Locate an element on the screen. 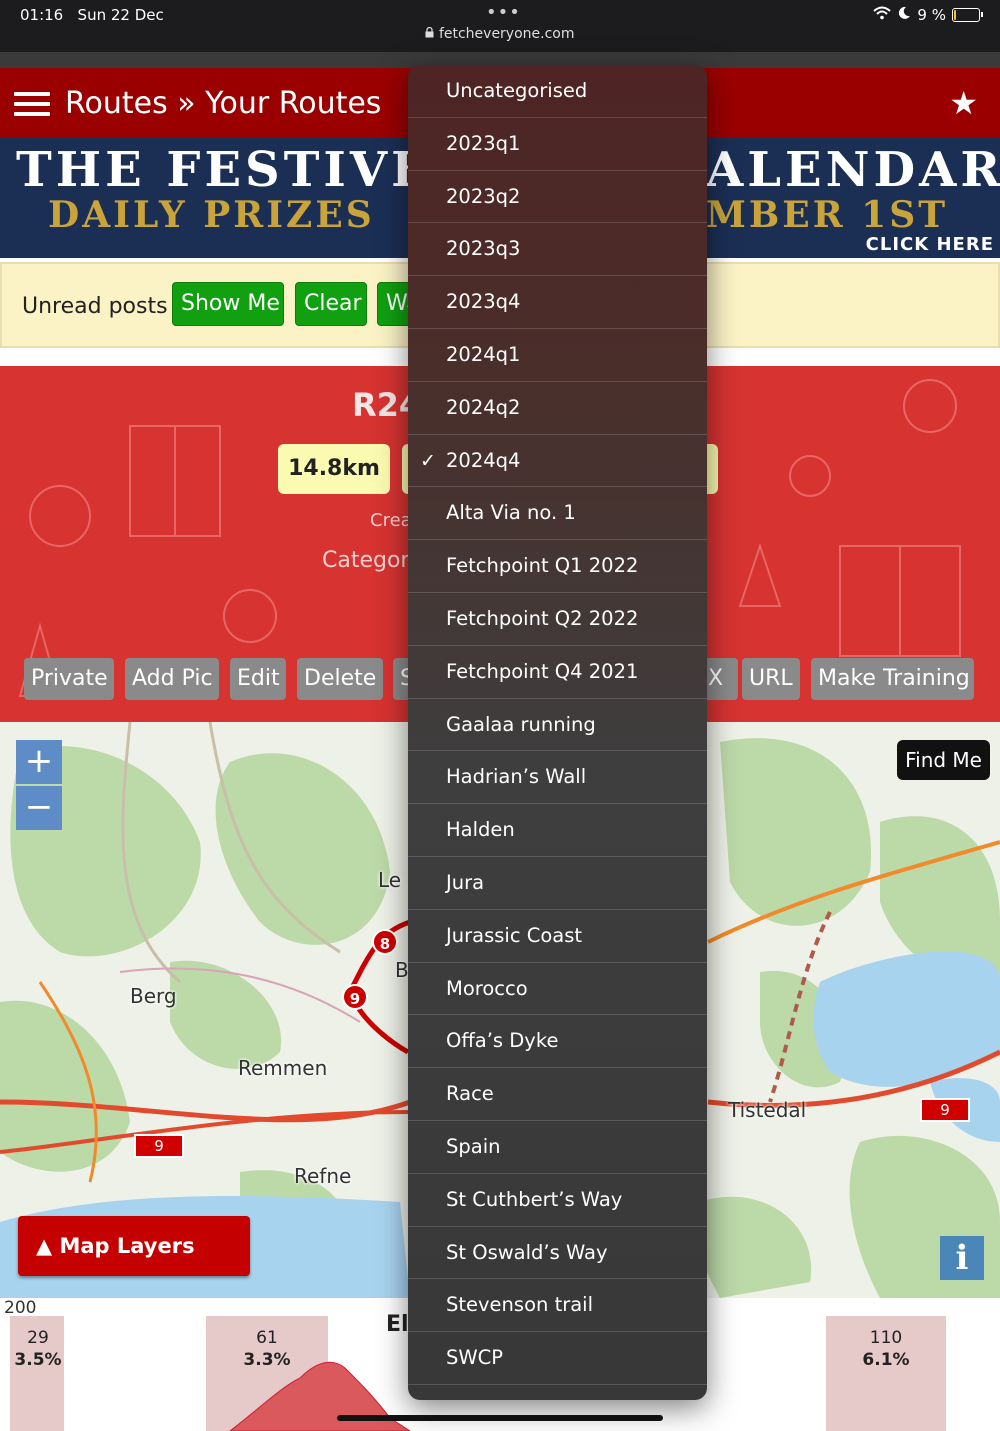 Image resolution: width=1000 pixels, height=1431 pixels. checkmark-icon: ✓ is located at coordinates (428, 460).